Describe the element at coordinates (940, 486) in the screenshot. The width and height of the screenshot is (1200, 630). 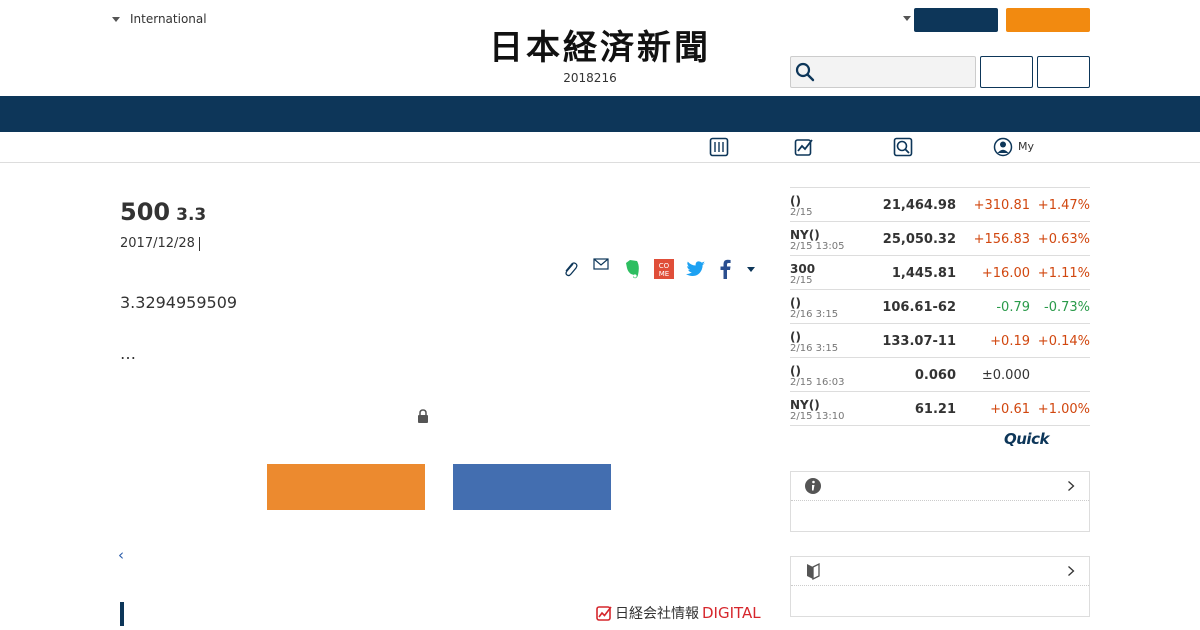
I see `info-panel-header` at that location.